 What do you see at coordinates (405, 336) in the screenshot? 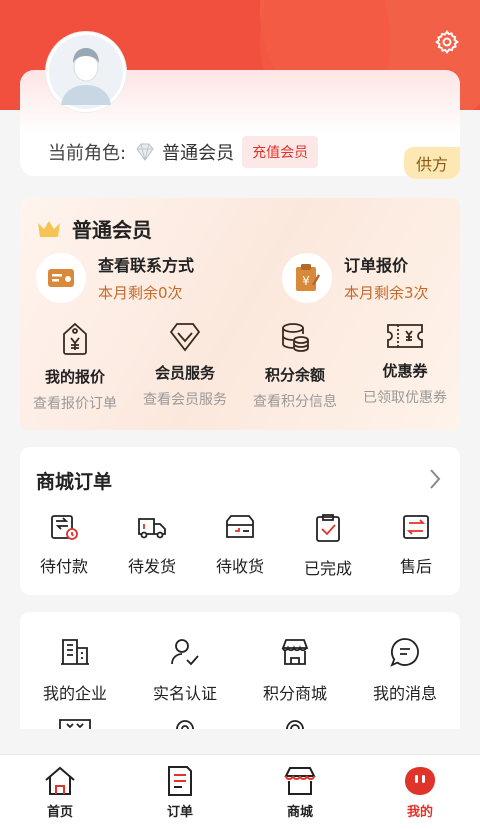
I see `coupon-icon` at bounding box center [405, 336].